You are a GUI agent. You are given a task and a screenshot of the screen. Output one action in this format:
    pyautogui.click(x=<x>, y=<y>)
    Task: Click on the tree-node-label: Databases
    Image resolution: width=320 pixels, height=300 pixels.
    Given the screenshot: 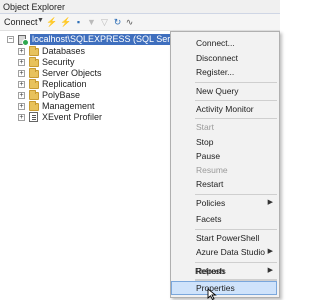 What is the action you would take?
    pyautogui.click(x=63, y=51)
    